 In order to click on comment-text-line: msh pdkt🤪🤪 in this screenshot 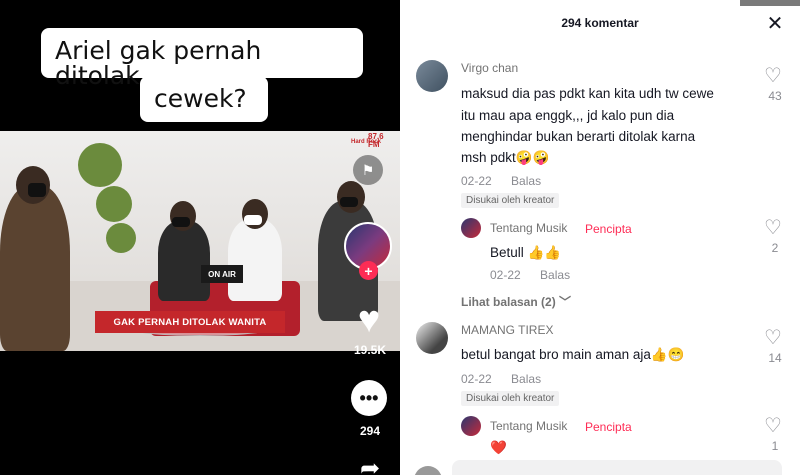, I will do `click(505, 157)`.